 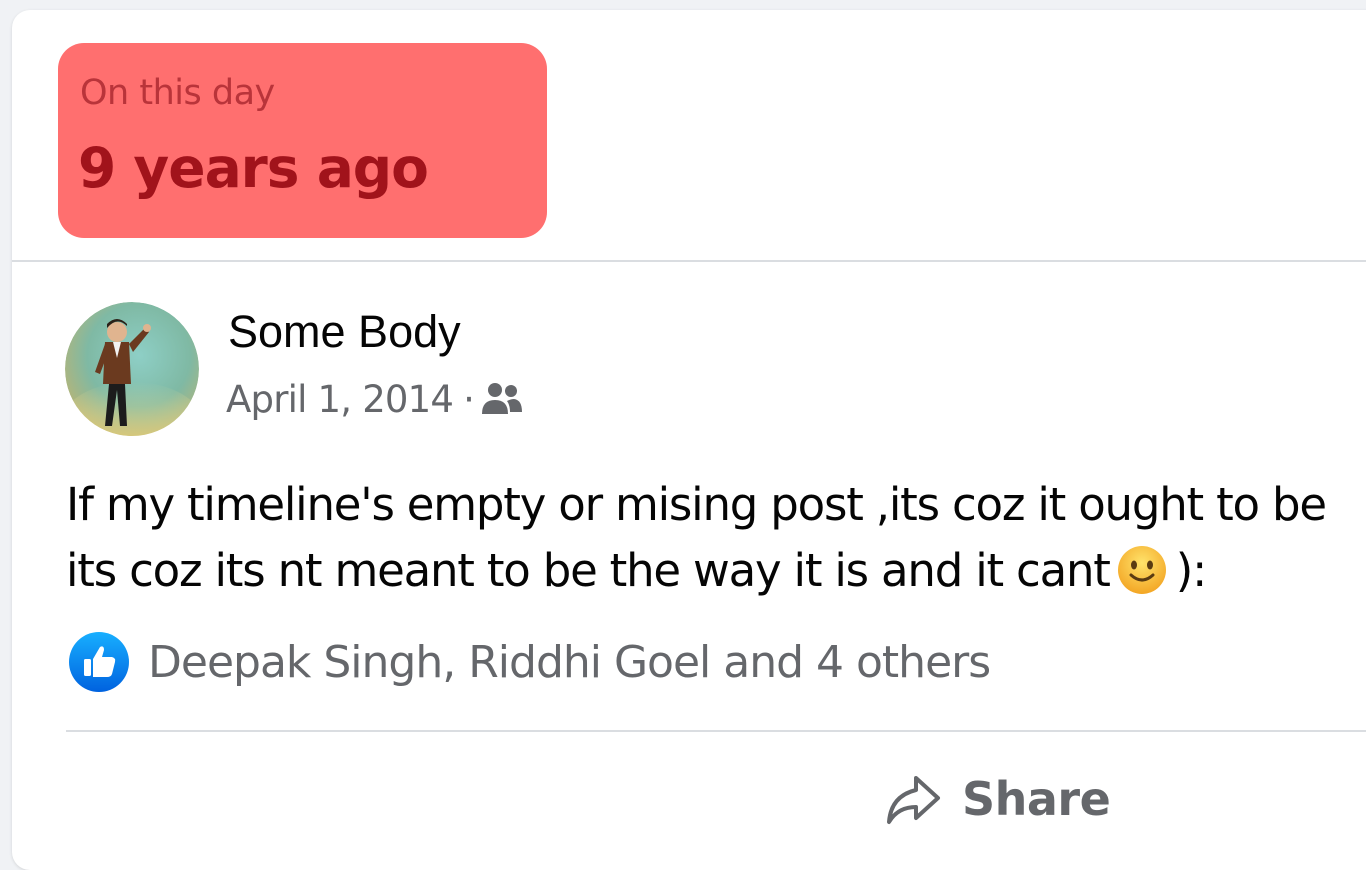 I want to click on memory-eyebrow: On this day, so click(x=177, y=93).